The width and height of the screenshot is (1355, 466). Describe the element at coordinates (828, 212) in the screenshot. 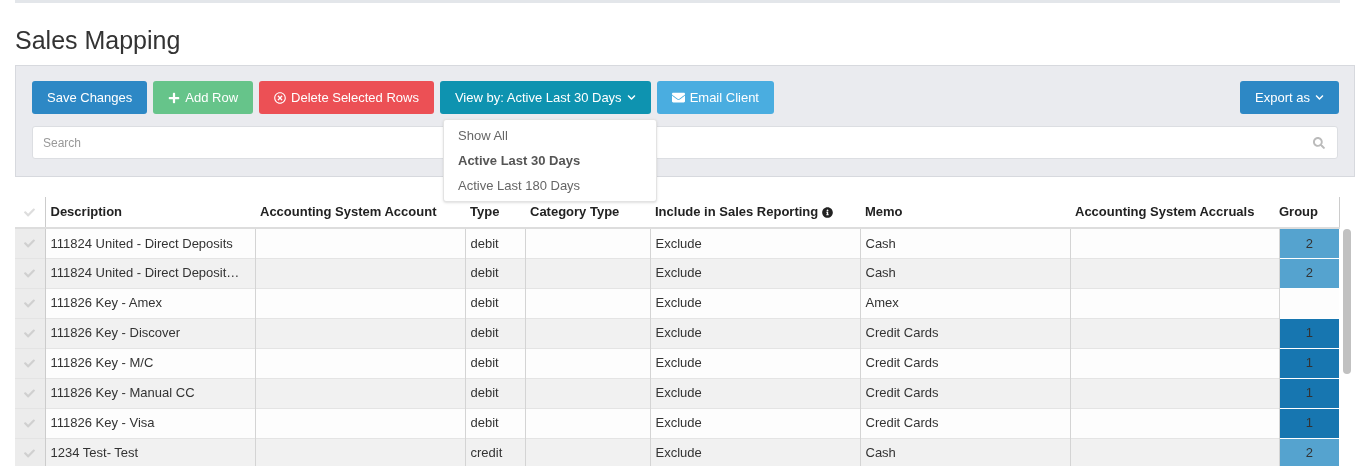

I see `info-icon` at that location.